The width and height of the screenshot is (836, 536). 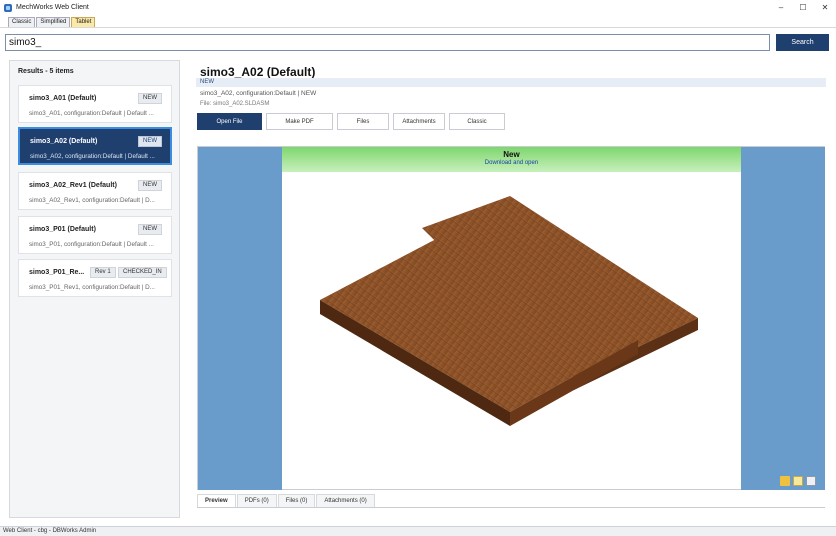 What do you see at coordinates (781, 7) in the screenshot?
I see `minimize-button: –` at bounding box center [781, 7].